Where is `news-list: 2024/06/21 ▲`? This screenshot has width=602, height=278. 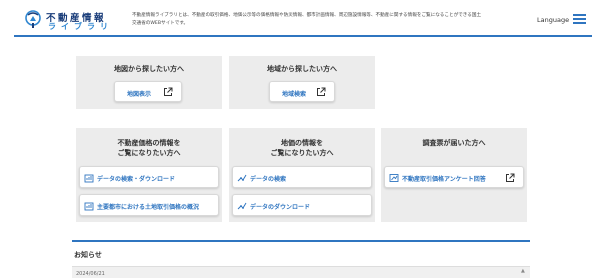
news-list: 2024/06/21 ▲ is located at coordinates (301, 272).